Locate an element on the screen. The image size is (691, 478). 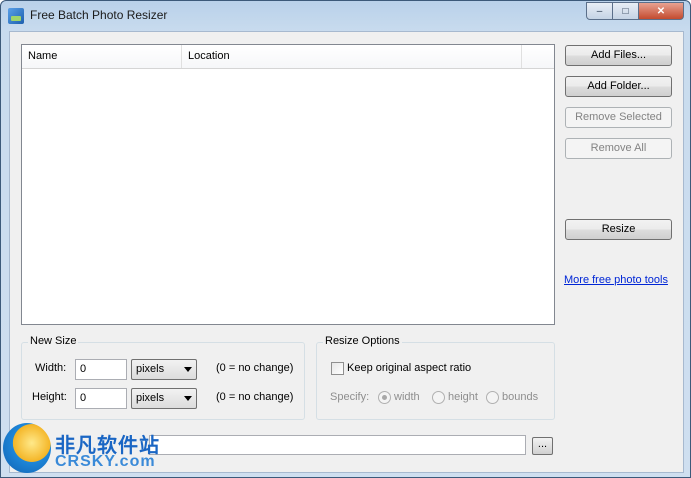
title-bar: Free Batch Photo Resizer – □ ✕ is located at coordinates (345, 16).